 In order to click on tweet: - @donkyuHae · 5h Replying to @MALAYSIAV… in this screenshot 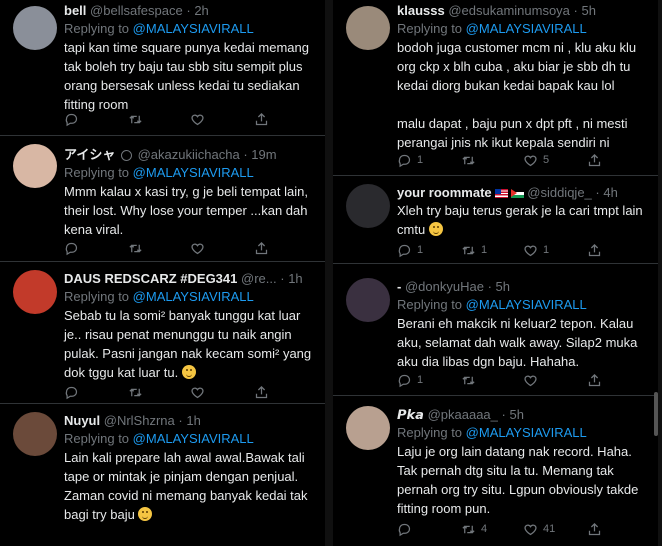, I will do `click(495, 333)`.